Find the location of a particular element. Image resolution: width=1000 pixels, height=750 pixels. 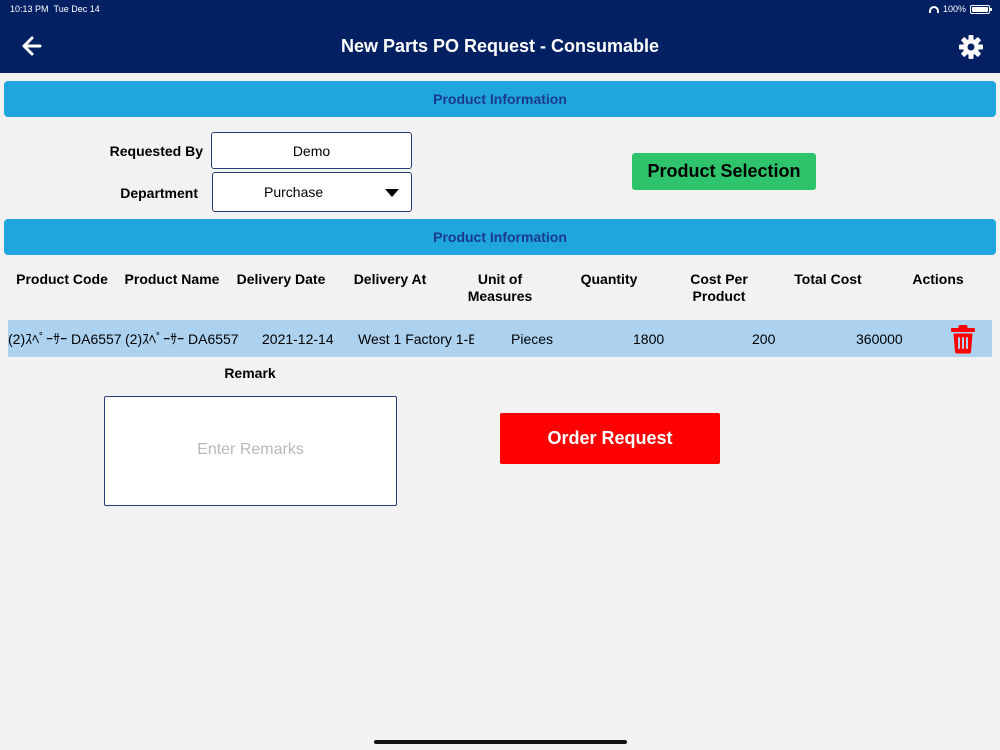

order-request-button: Order Request is located at coordinates (610, 438).